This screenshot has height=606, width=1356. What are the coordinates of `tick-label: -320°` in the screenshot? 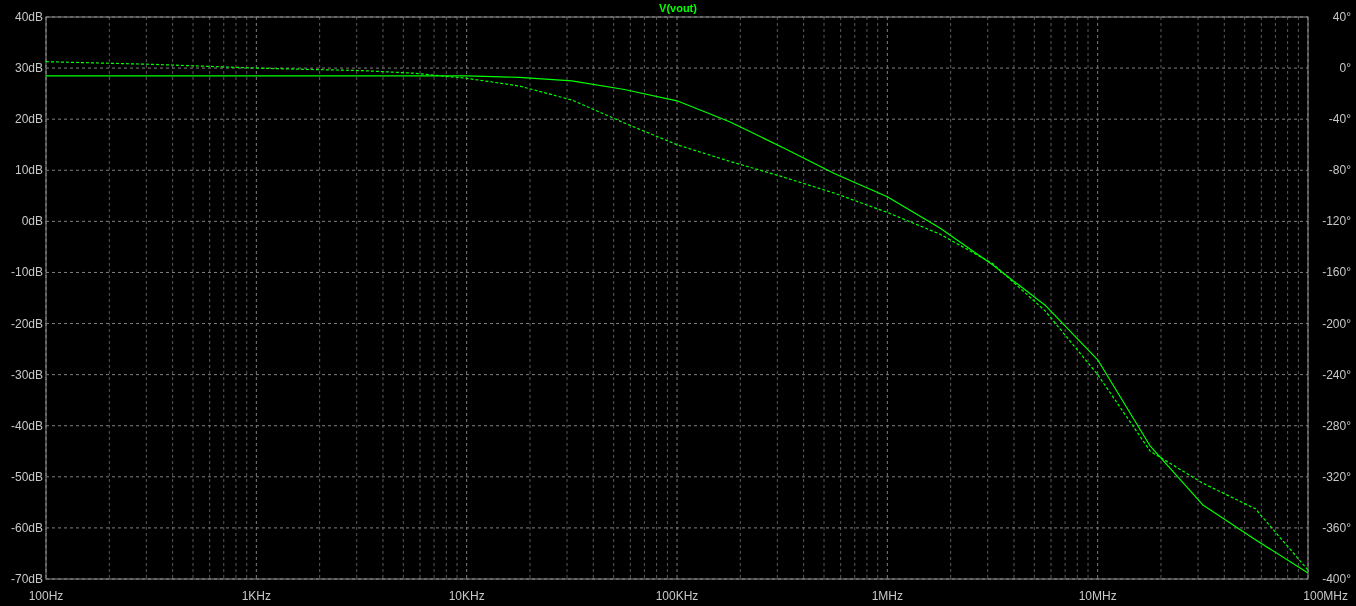 It's located at (1336, 476).